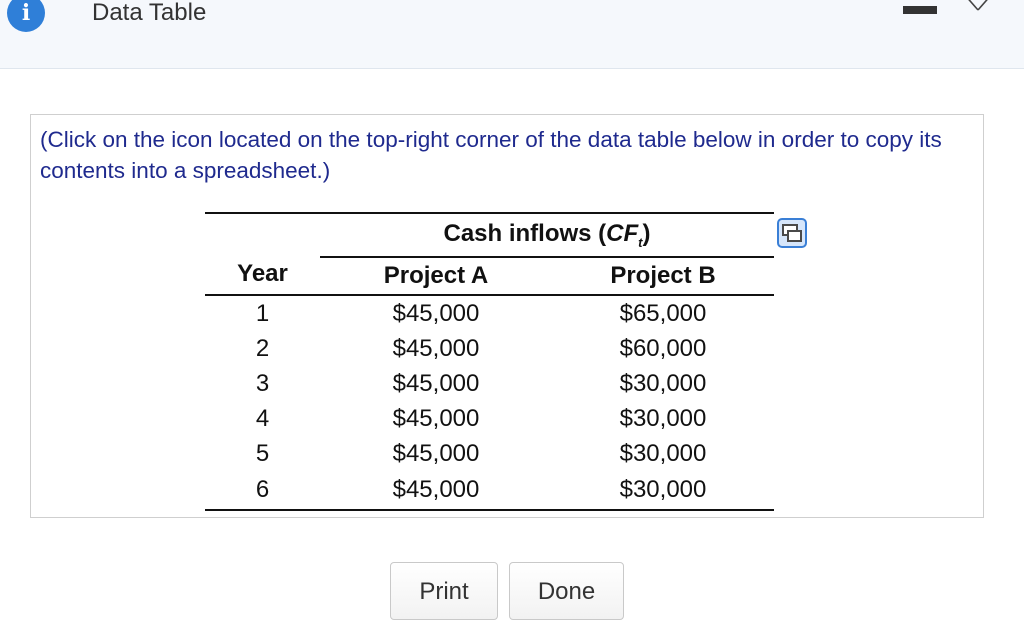 Image resolution: width=1024 pixels, height=636 pixels. I want to click on copy-icon, so click(792, 233).